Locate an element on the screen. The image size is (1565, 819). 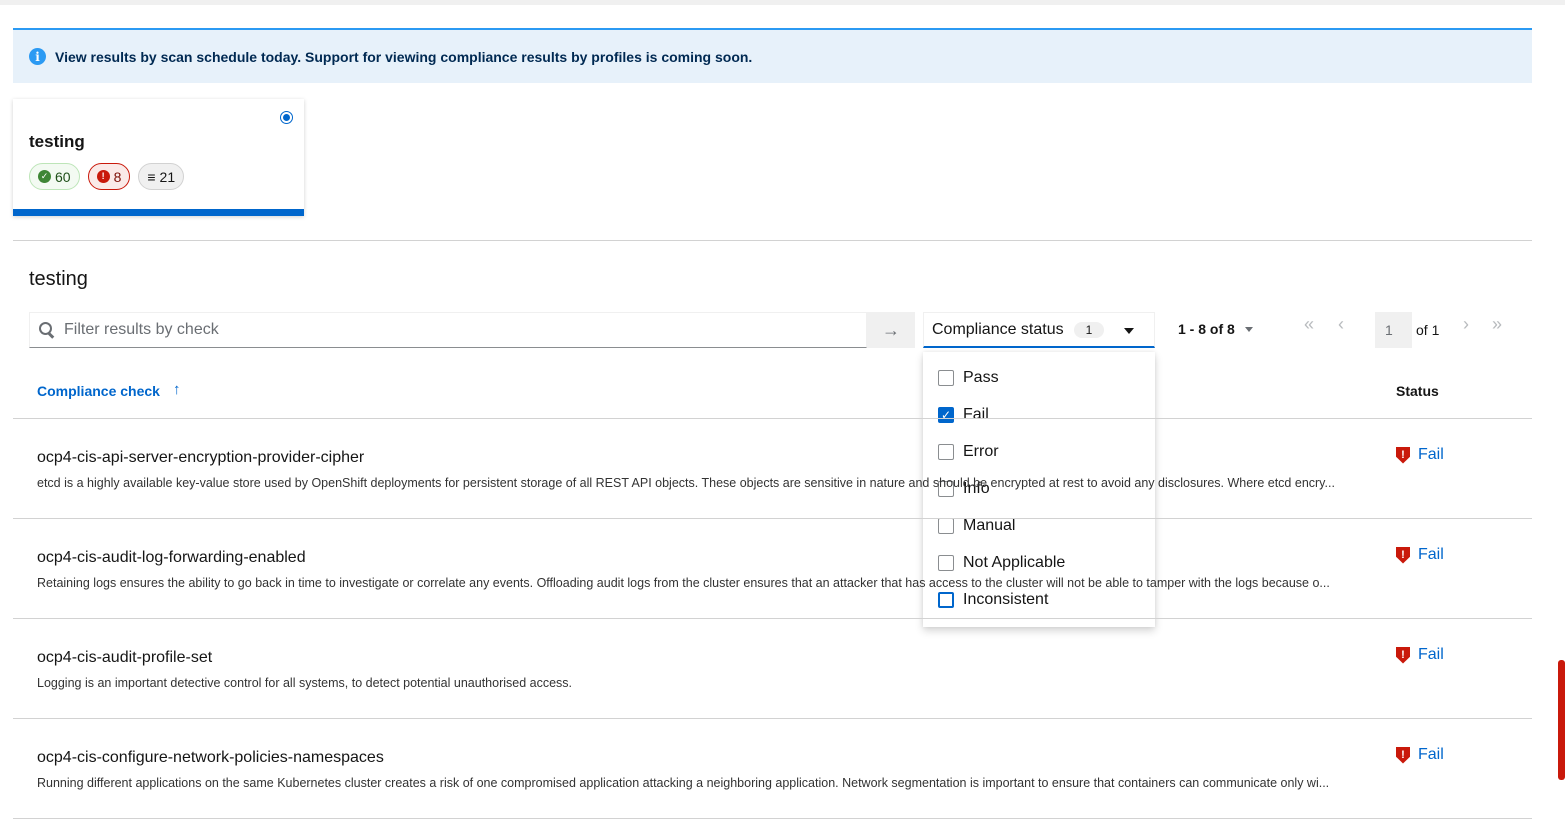
option-label: Pass is located at coordinates (981, 377).